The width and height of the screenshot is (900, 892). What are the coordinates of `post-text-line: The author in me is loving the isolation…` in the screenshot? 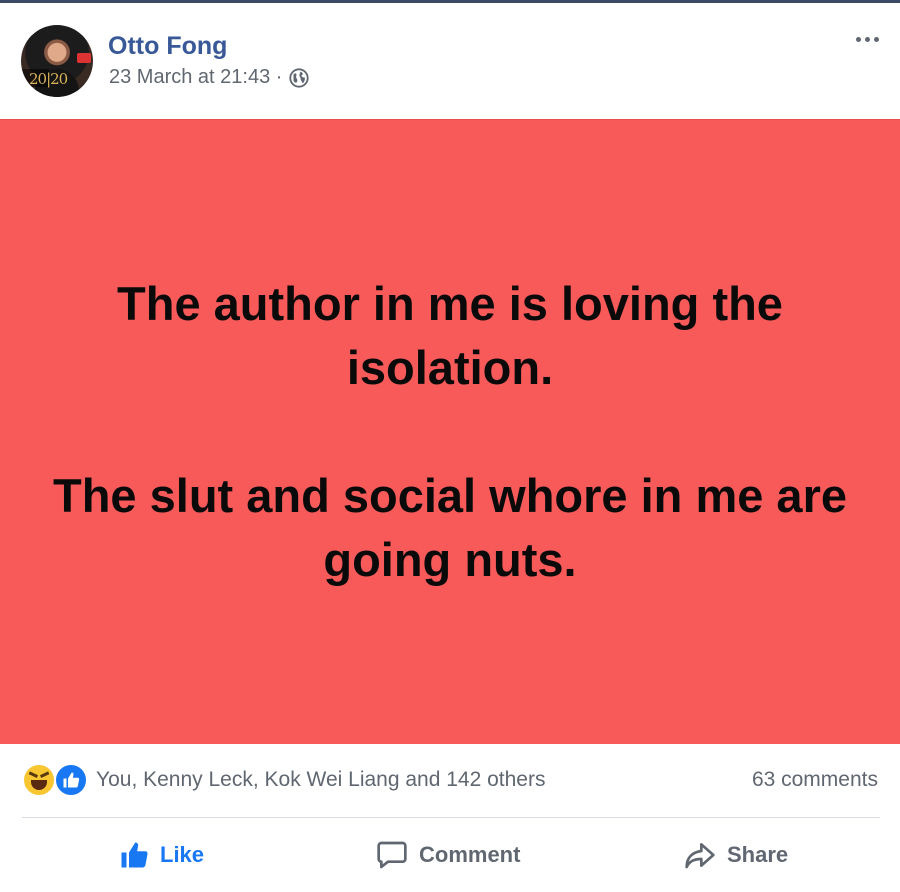 It's located at (450, 335).